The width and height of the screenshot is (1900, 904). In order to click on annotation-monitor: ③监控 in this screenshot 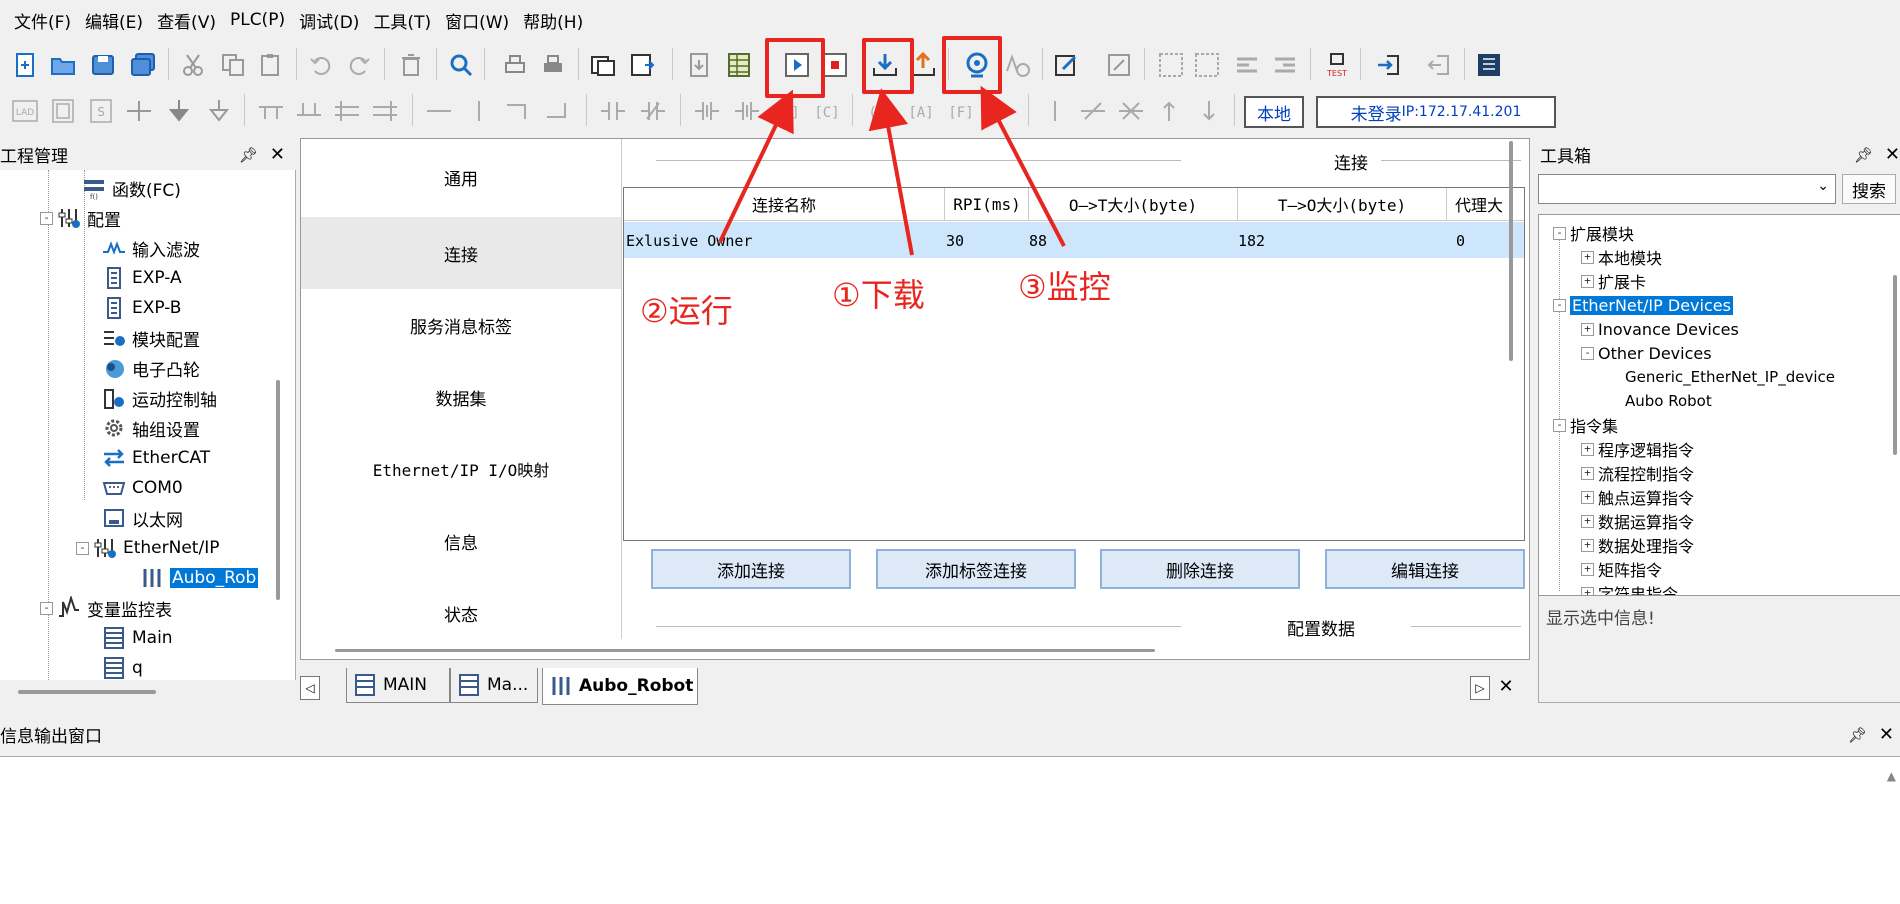, I will do `click(1064, 287)`.